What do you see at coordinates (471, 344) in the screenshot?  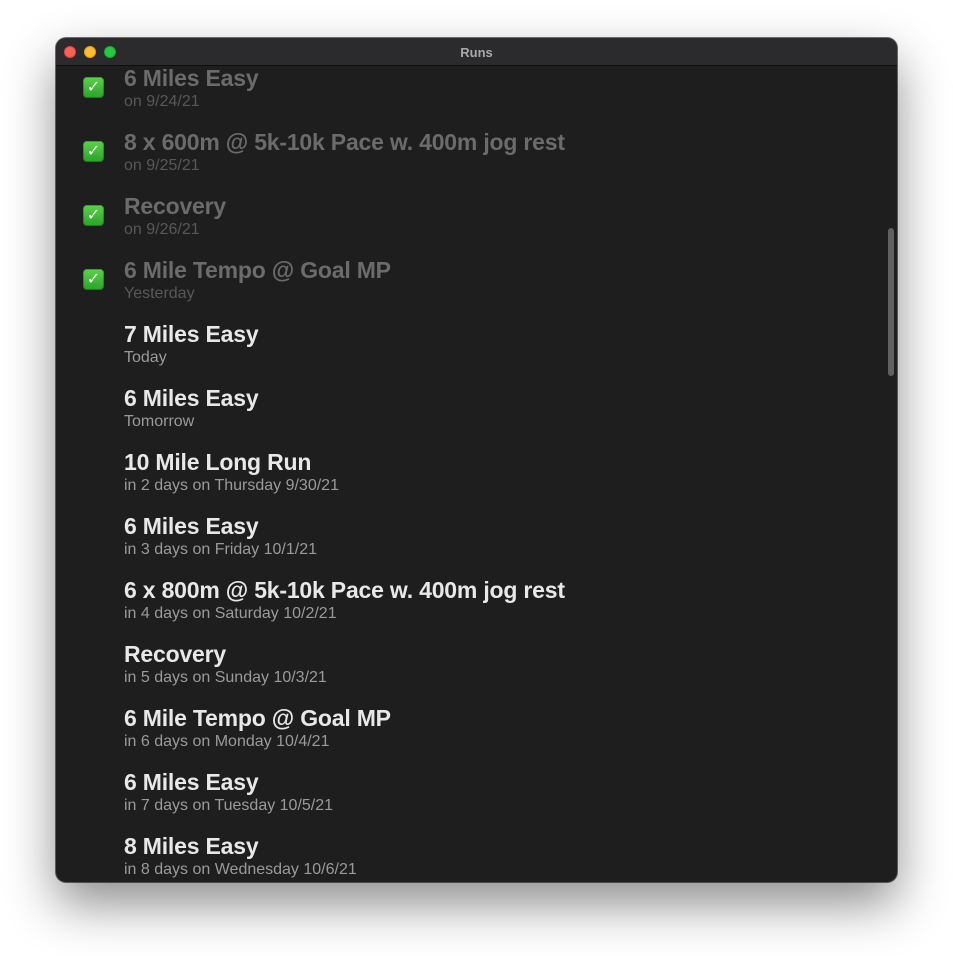 I see `run-list-item: 7 Miles Easy Today` at bounding box center [471, 344].